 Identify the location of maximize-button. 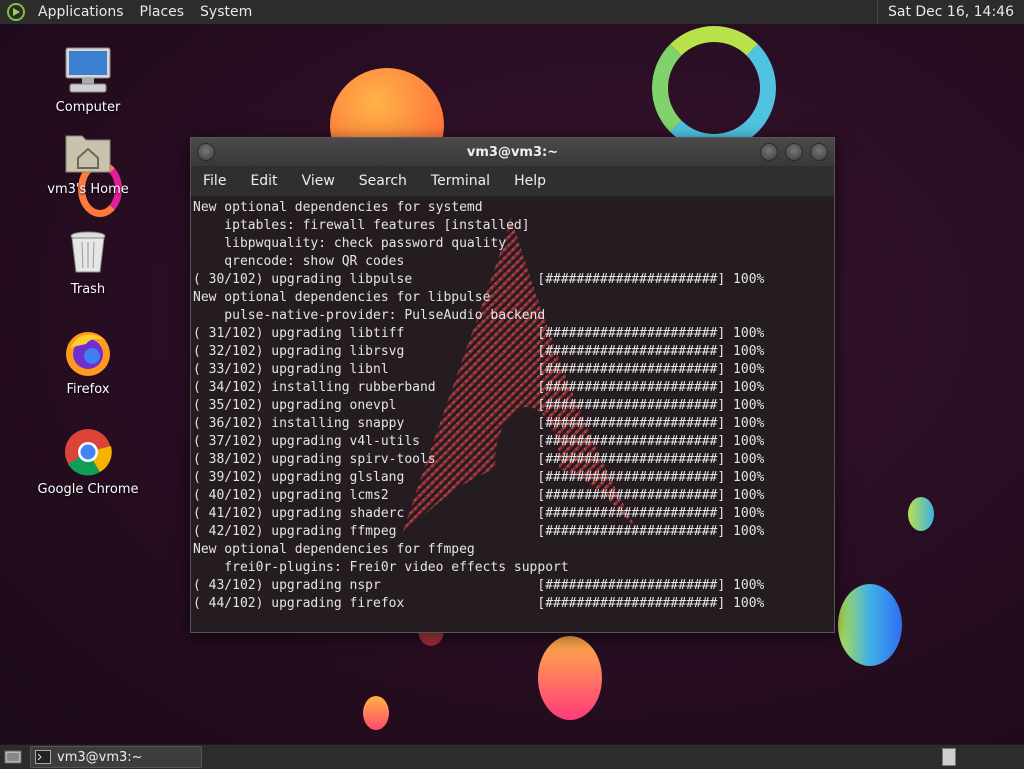
(794, 152).